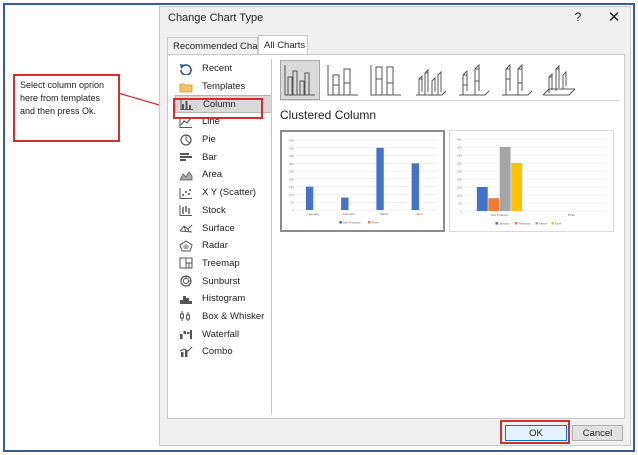 This screenshot has height=455, width=638. Describe the element at coordinates (450, 100) in the screenshot. I see `subtype-divider` at that location.